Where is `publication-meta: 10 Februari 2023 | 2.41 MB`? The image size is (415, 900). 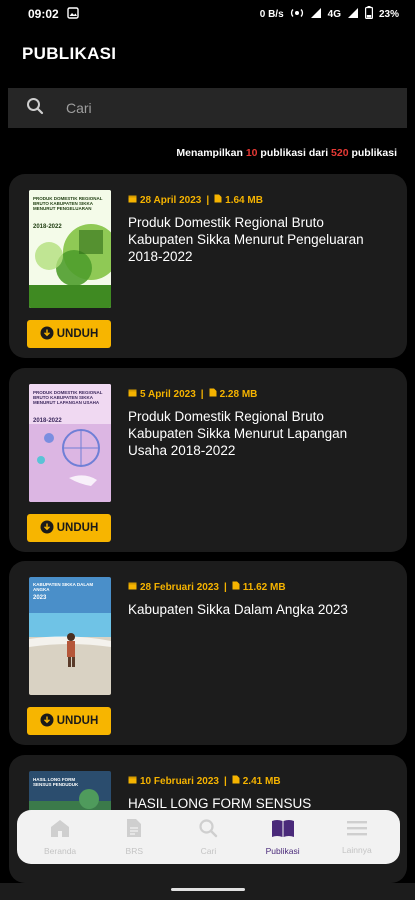
publication-meta: 10 Februari 2023 | 2.41 MB is located at coordinates (204, 781).